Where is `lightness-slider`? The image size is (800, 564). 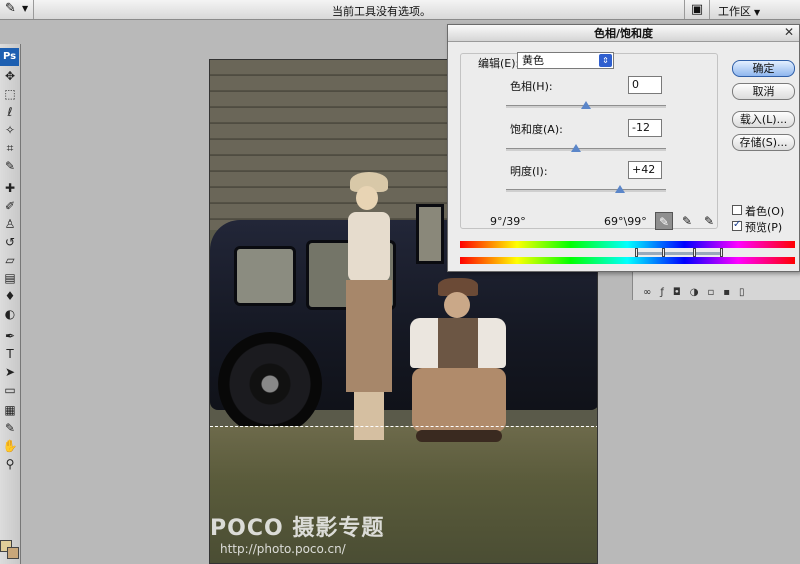
lightness-slider is located at coordinates (586, 189).